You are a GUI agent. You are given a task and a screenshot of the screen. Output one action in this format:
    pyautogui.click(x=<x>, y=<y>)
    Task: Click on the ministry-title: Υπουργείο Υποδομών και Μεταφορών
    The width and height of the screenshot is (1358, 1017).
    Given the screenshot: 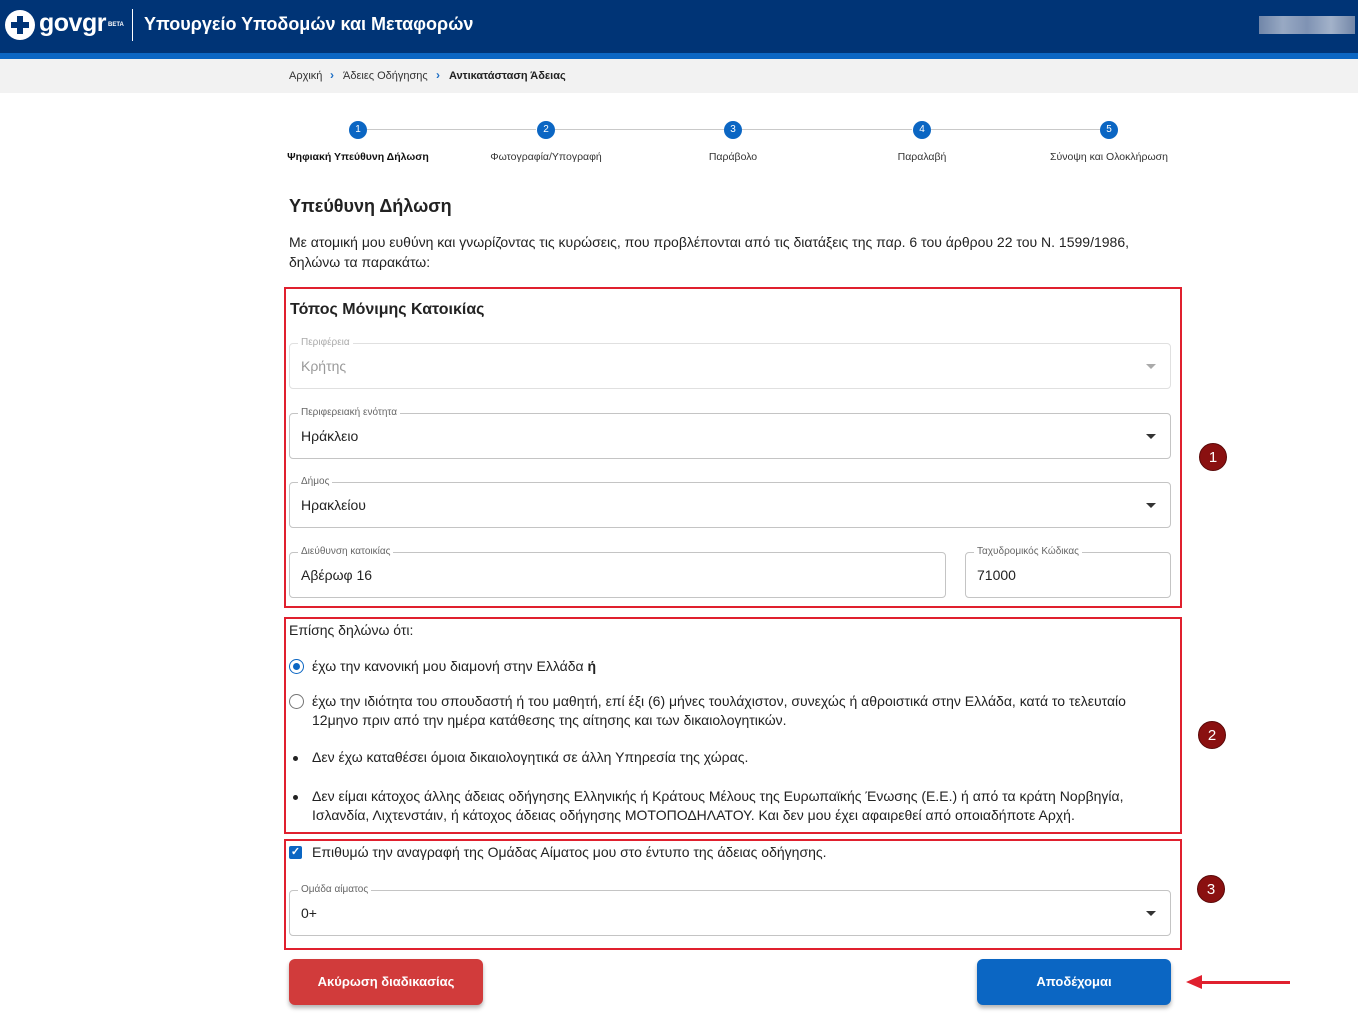 What is the action you would take?
    pyautogui.click(x=309, y=24)
    